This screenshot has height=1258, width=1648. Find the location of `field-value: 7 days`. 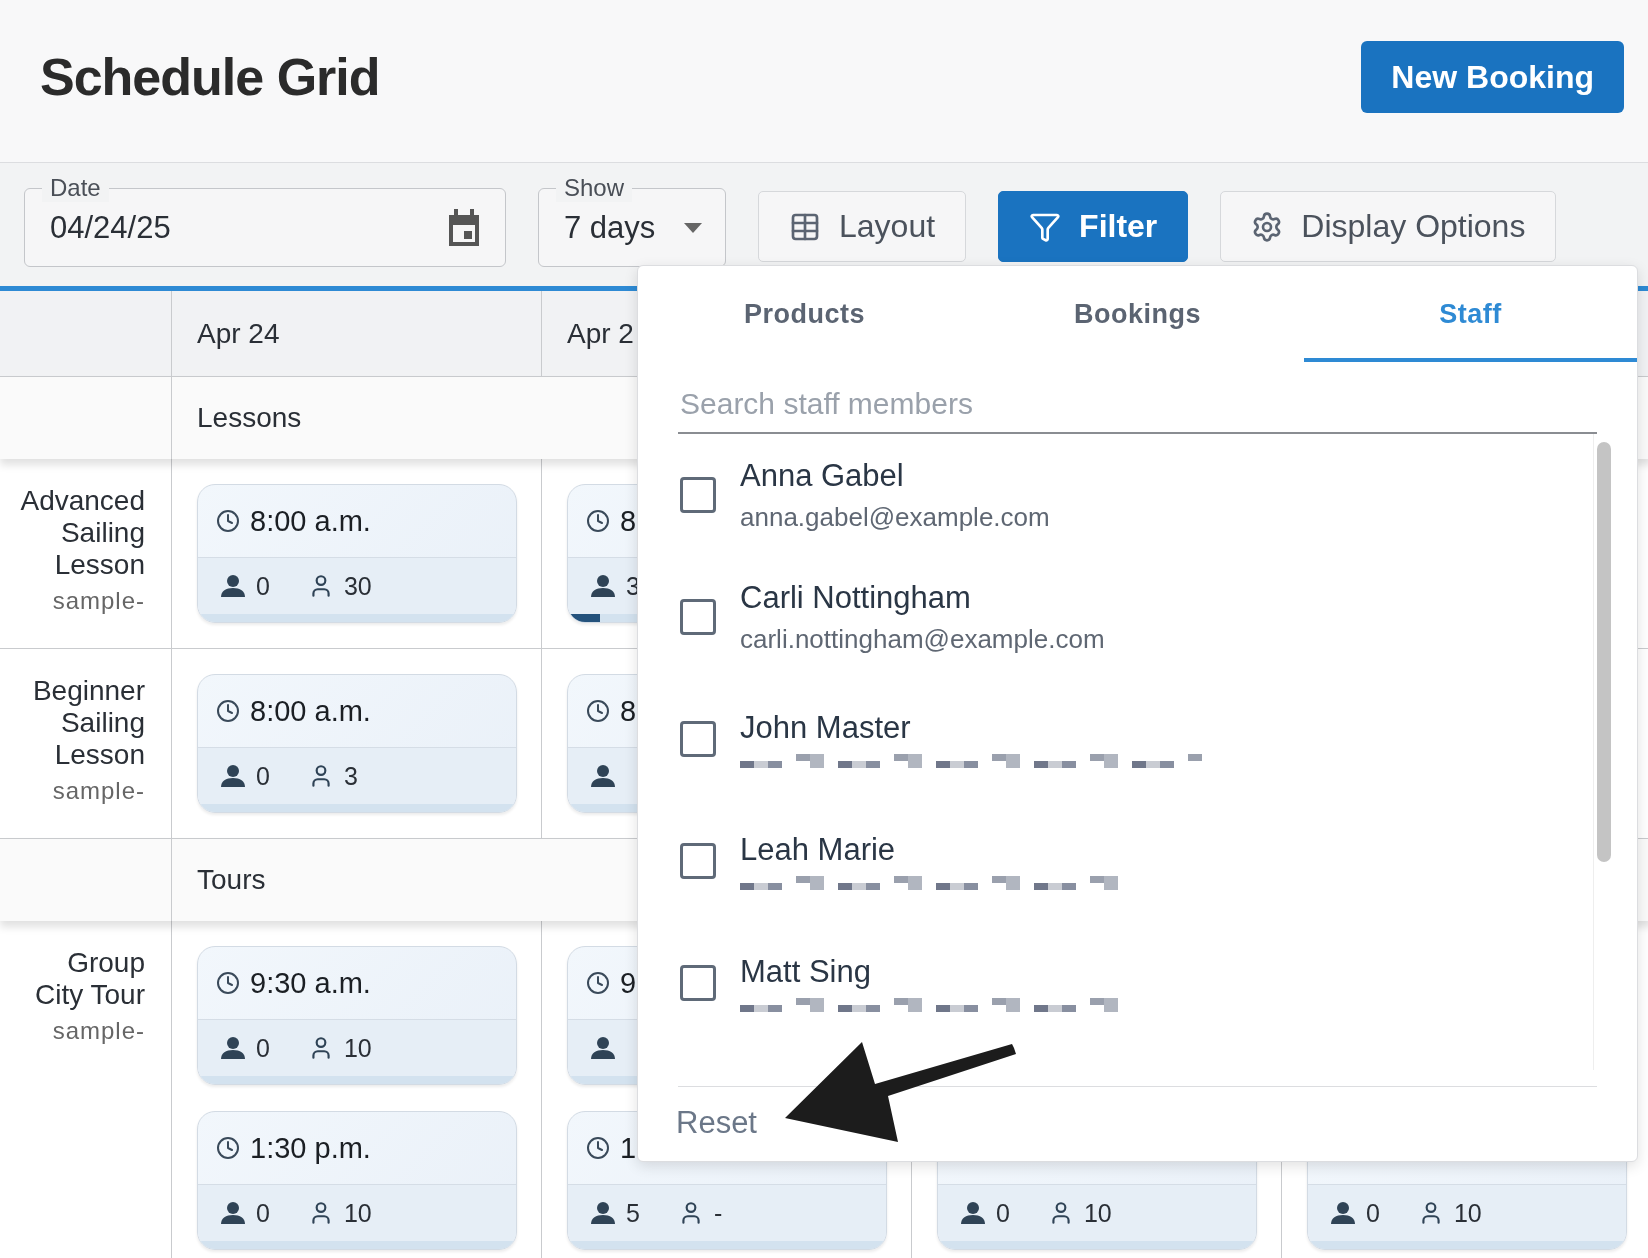

field-value: 7 days is located at coordinates (610, 227).